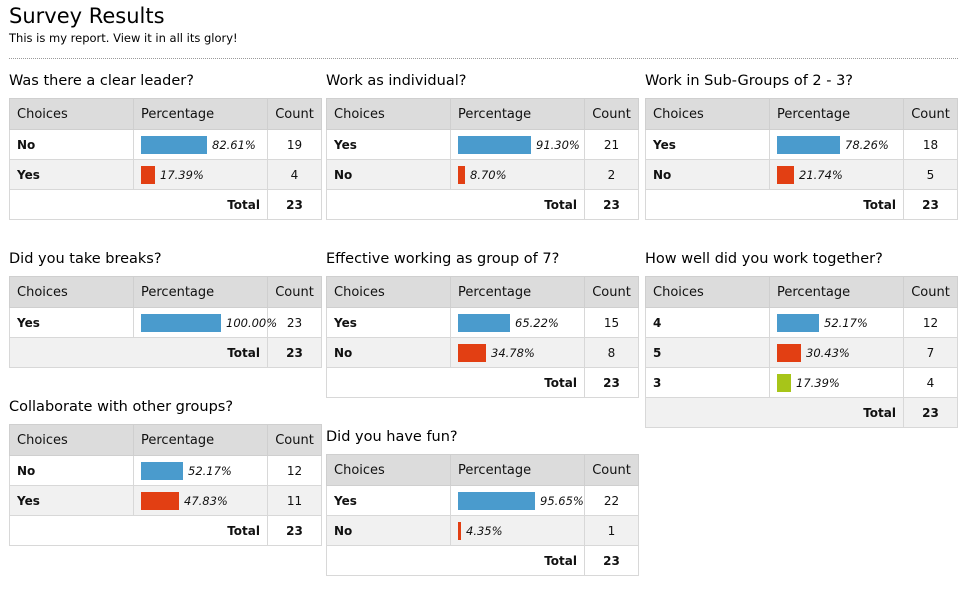  I want to click on table-row: No 34.78% 8, so click(482, 352).